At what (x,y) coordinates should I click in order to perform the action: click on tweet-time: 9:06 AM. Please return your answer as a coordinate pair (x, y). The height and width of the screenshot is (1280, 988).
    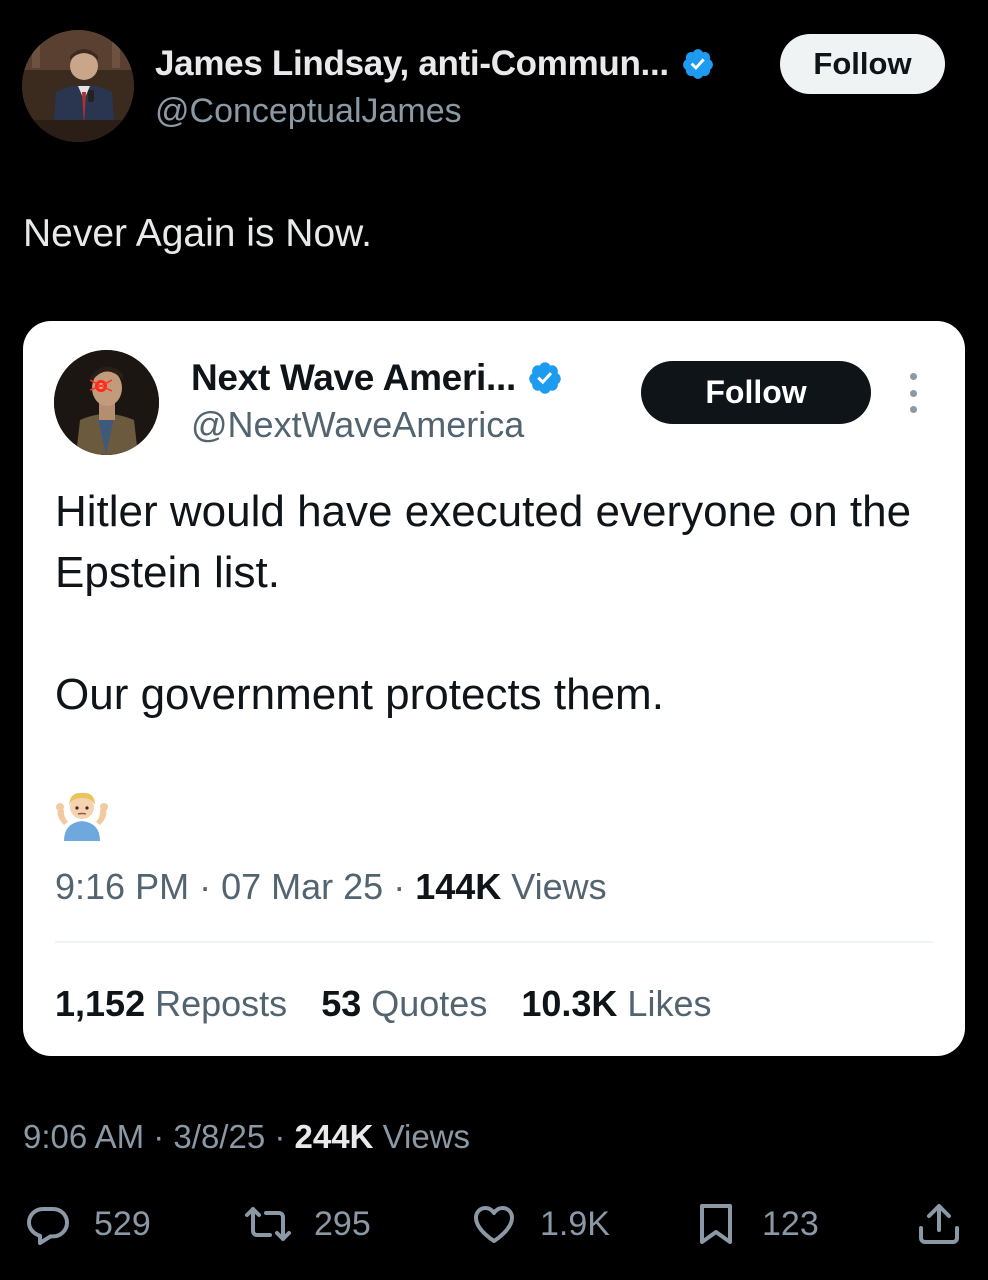
    Looking at the image, I should click on (83, 1136).